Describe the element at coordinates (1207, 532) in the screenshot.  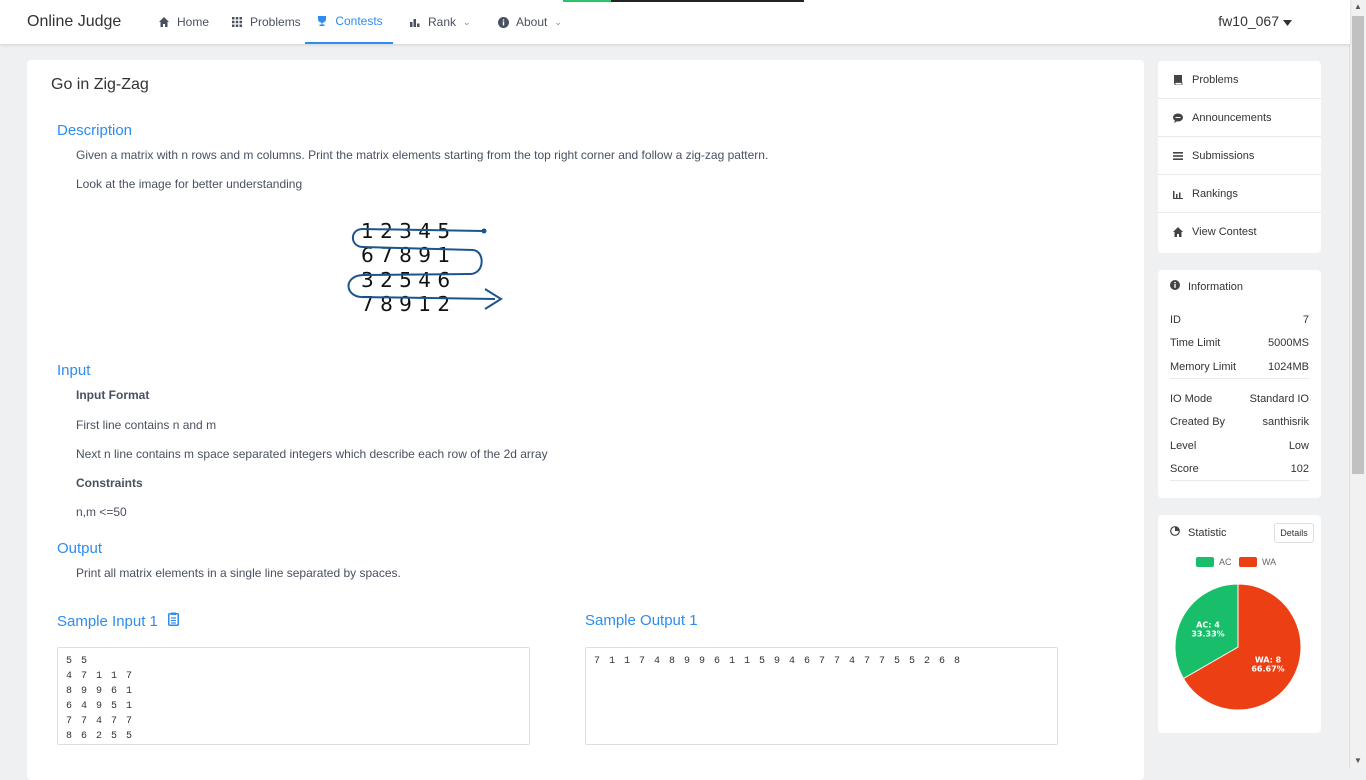
I see `statistic-title: Statistic` at that location.